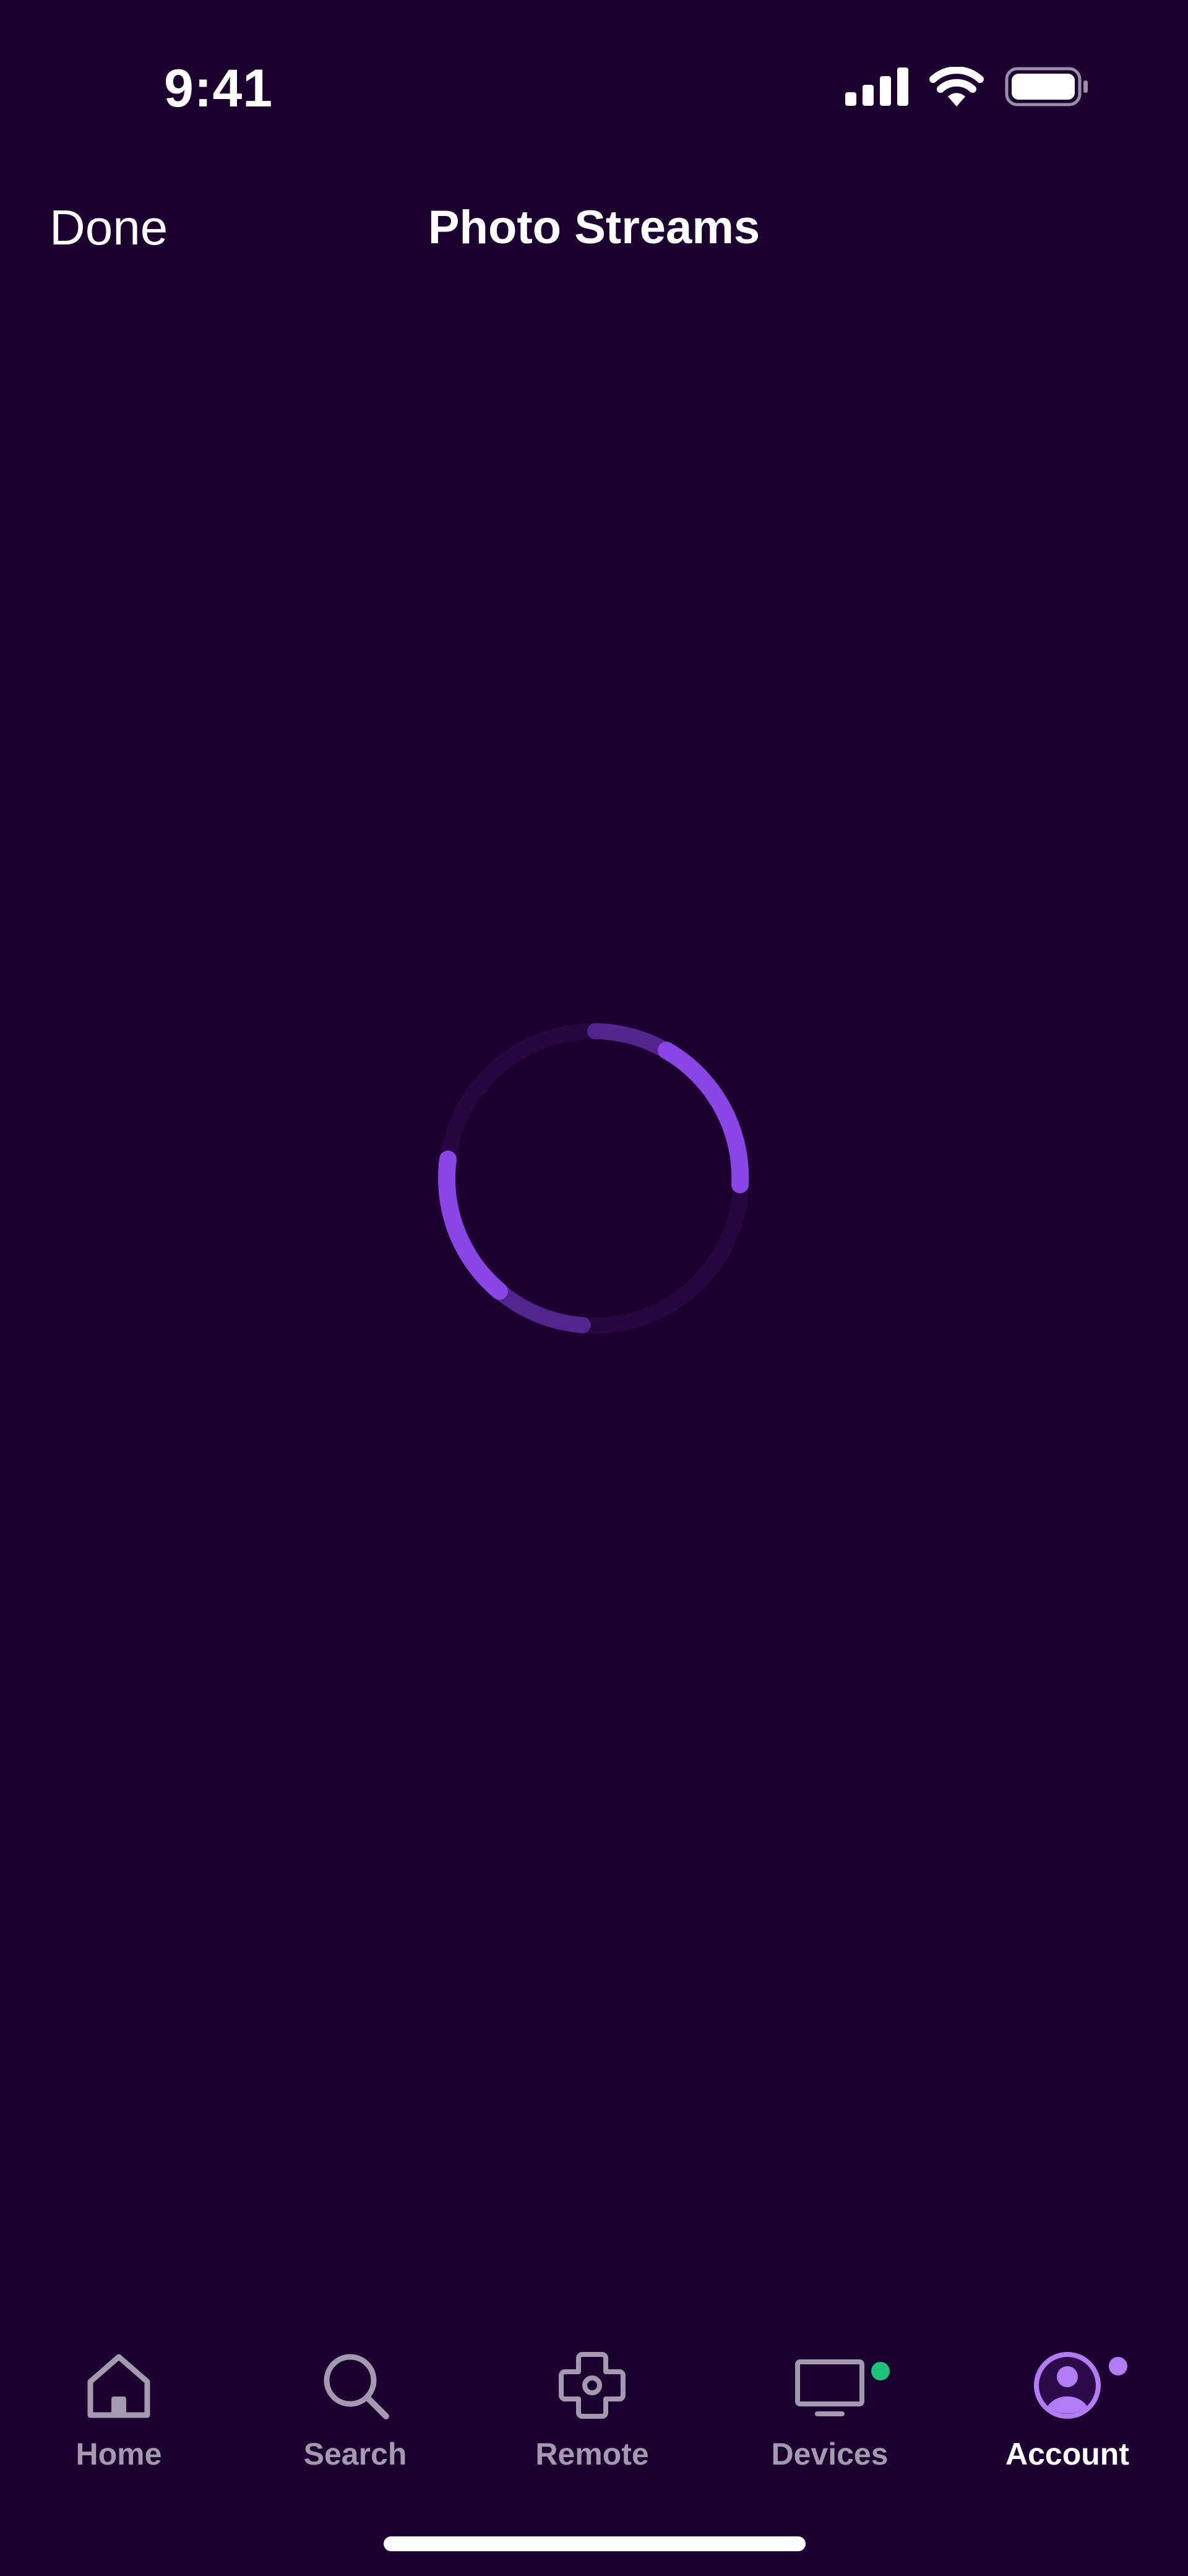 The image size is (1188, 2576). Describe the element at coordinates (1067, 2385) in the screenshot. I see `account-icon` at that location.